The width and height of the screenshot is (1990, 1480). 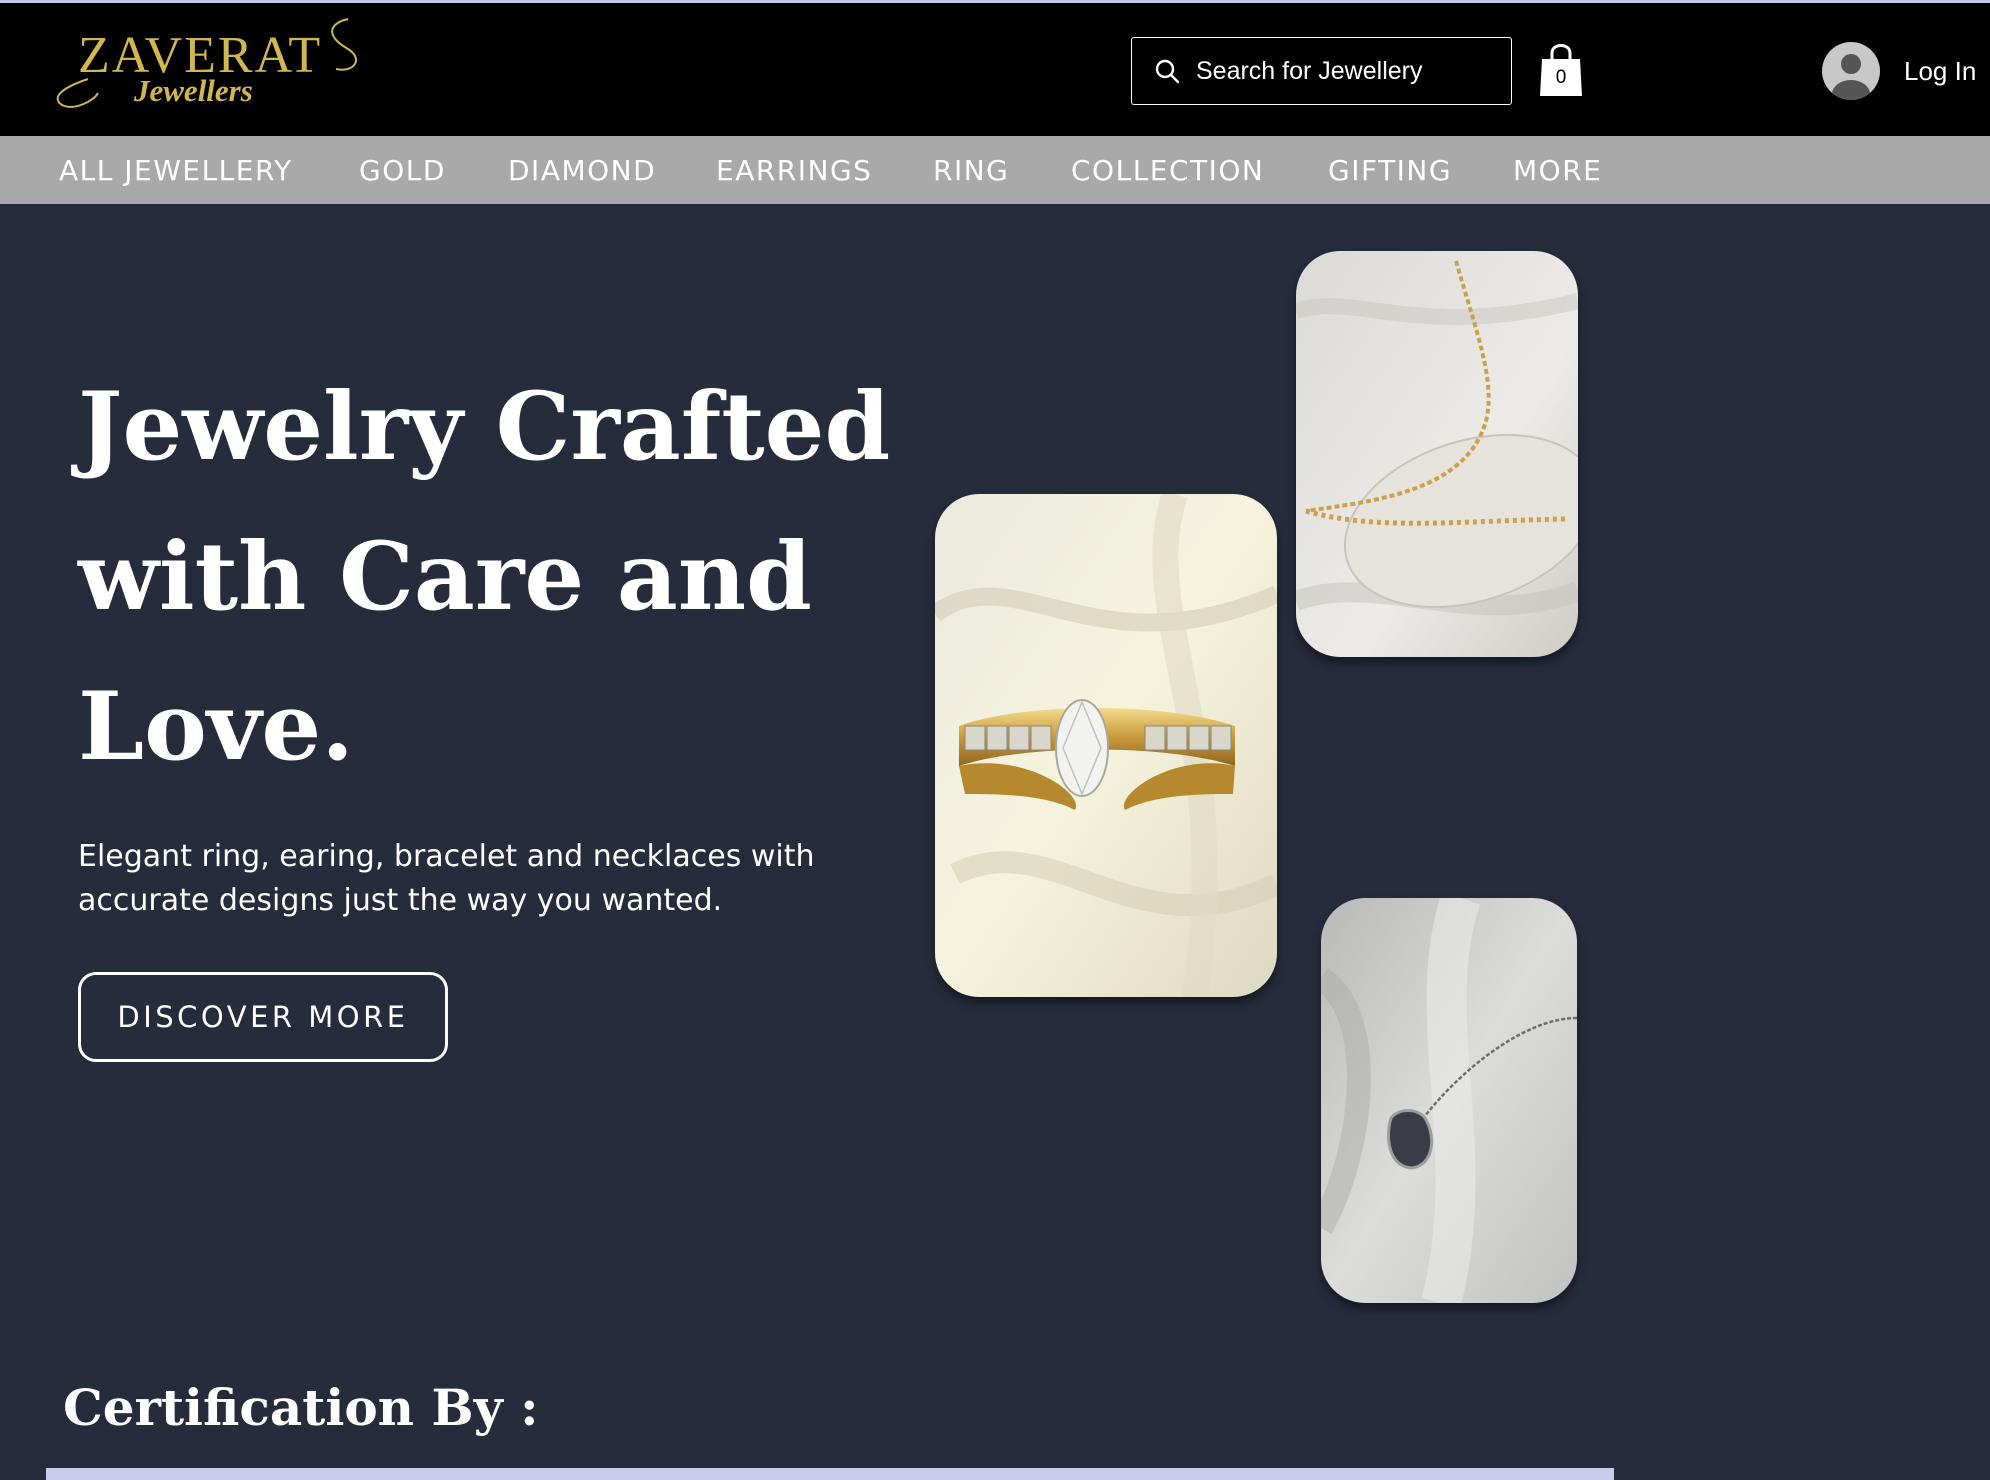 I want to click on nav-item-ring: RING, so click(x=971, y=170).